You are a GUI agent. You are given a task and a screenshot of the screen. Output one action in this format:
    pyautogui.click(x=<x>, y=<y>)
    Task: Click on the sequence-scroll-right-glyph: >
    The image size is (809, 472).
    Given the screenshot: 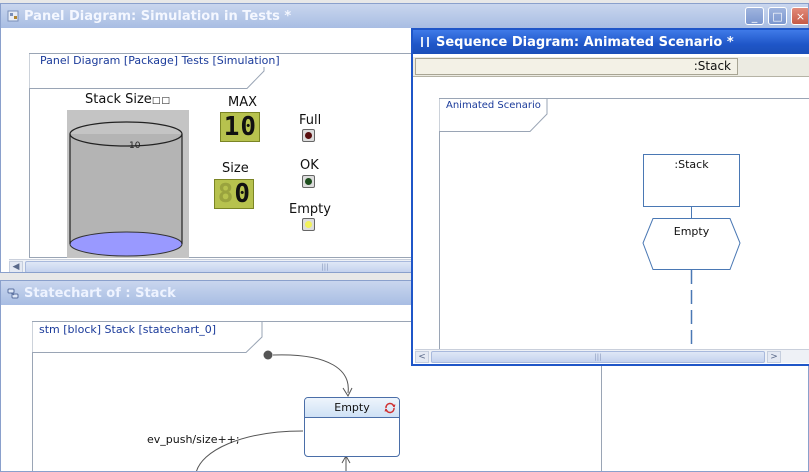 What is the action you would take?
    pyautogui.click(x=774, y=357)
    